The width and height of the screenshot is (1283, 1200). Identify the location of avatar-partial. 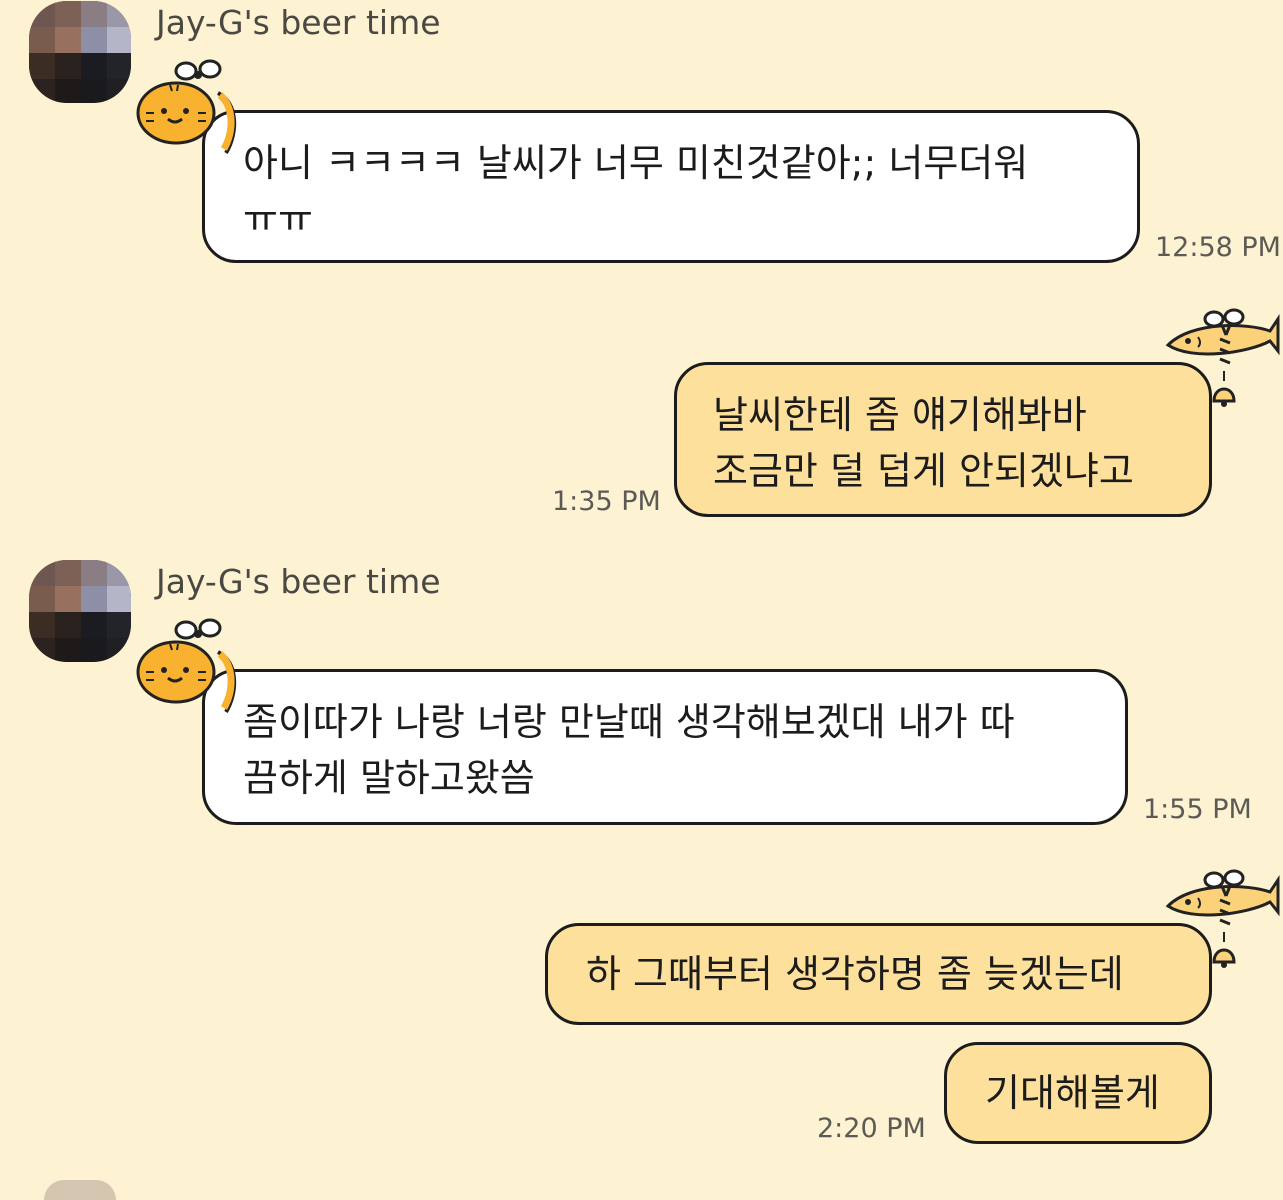
(80, 1190).